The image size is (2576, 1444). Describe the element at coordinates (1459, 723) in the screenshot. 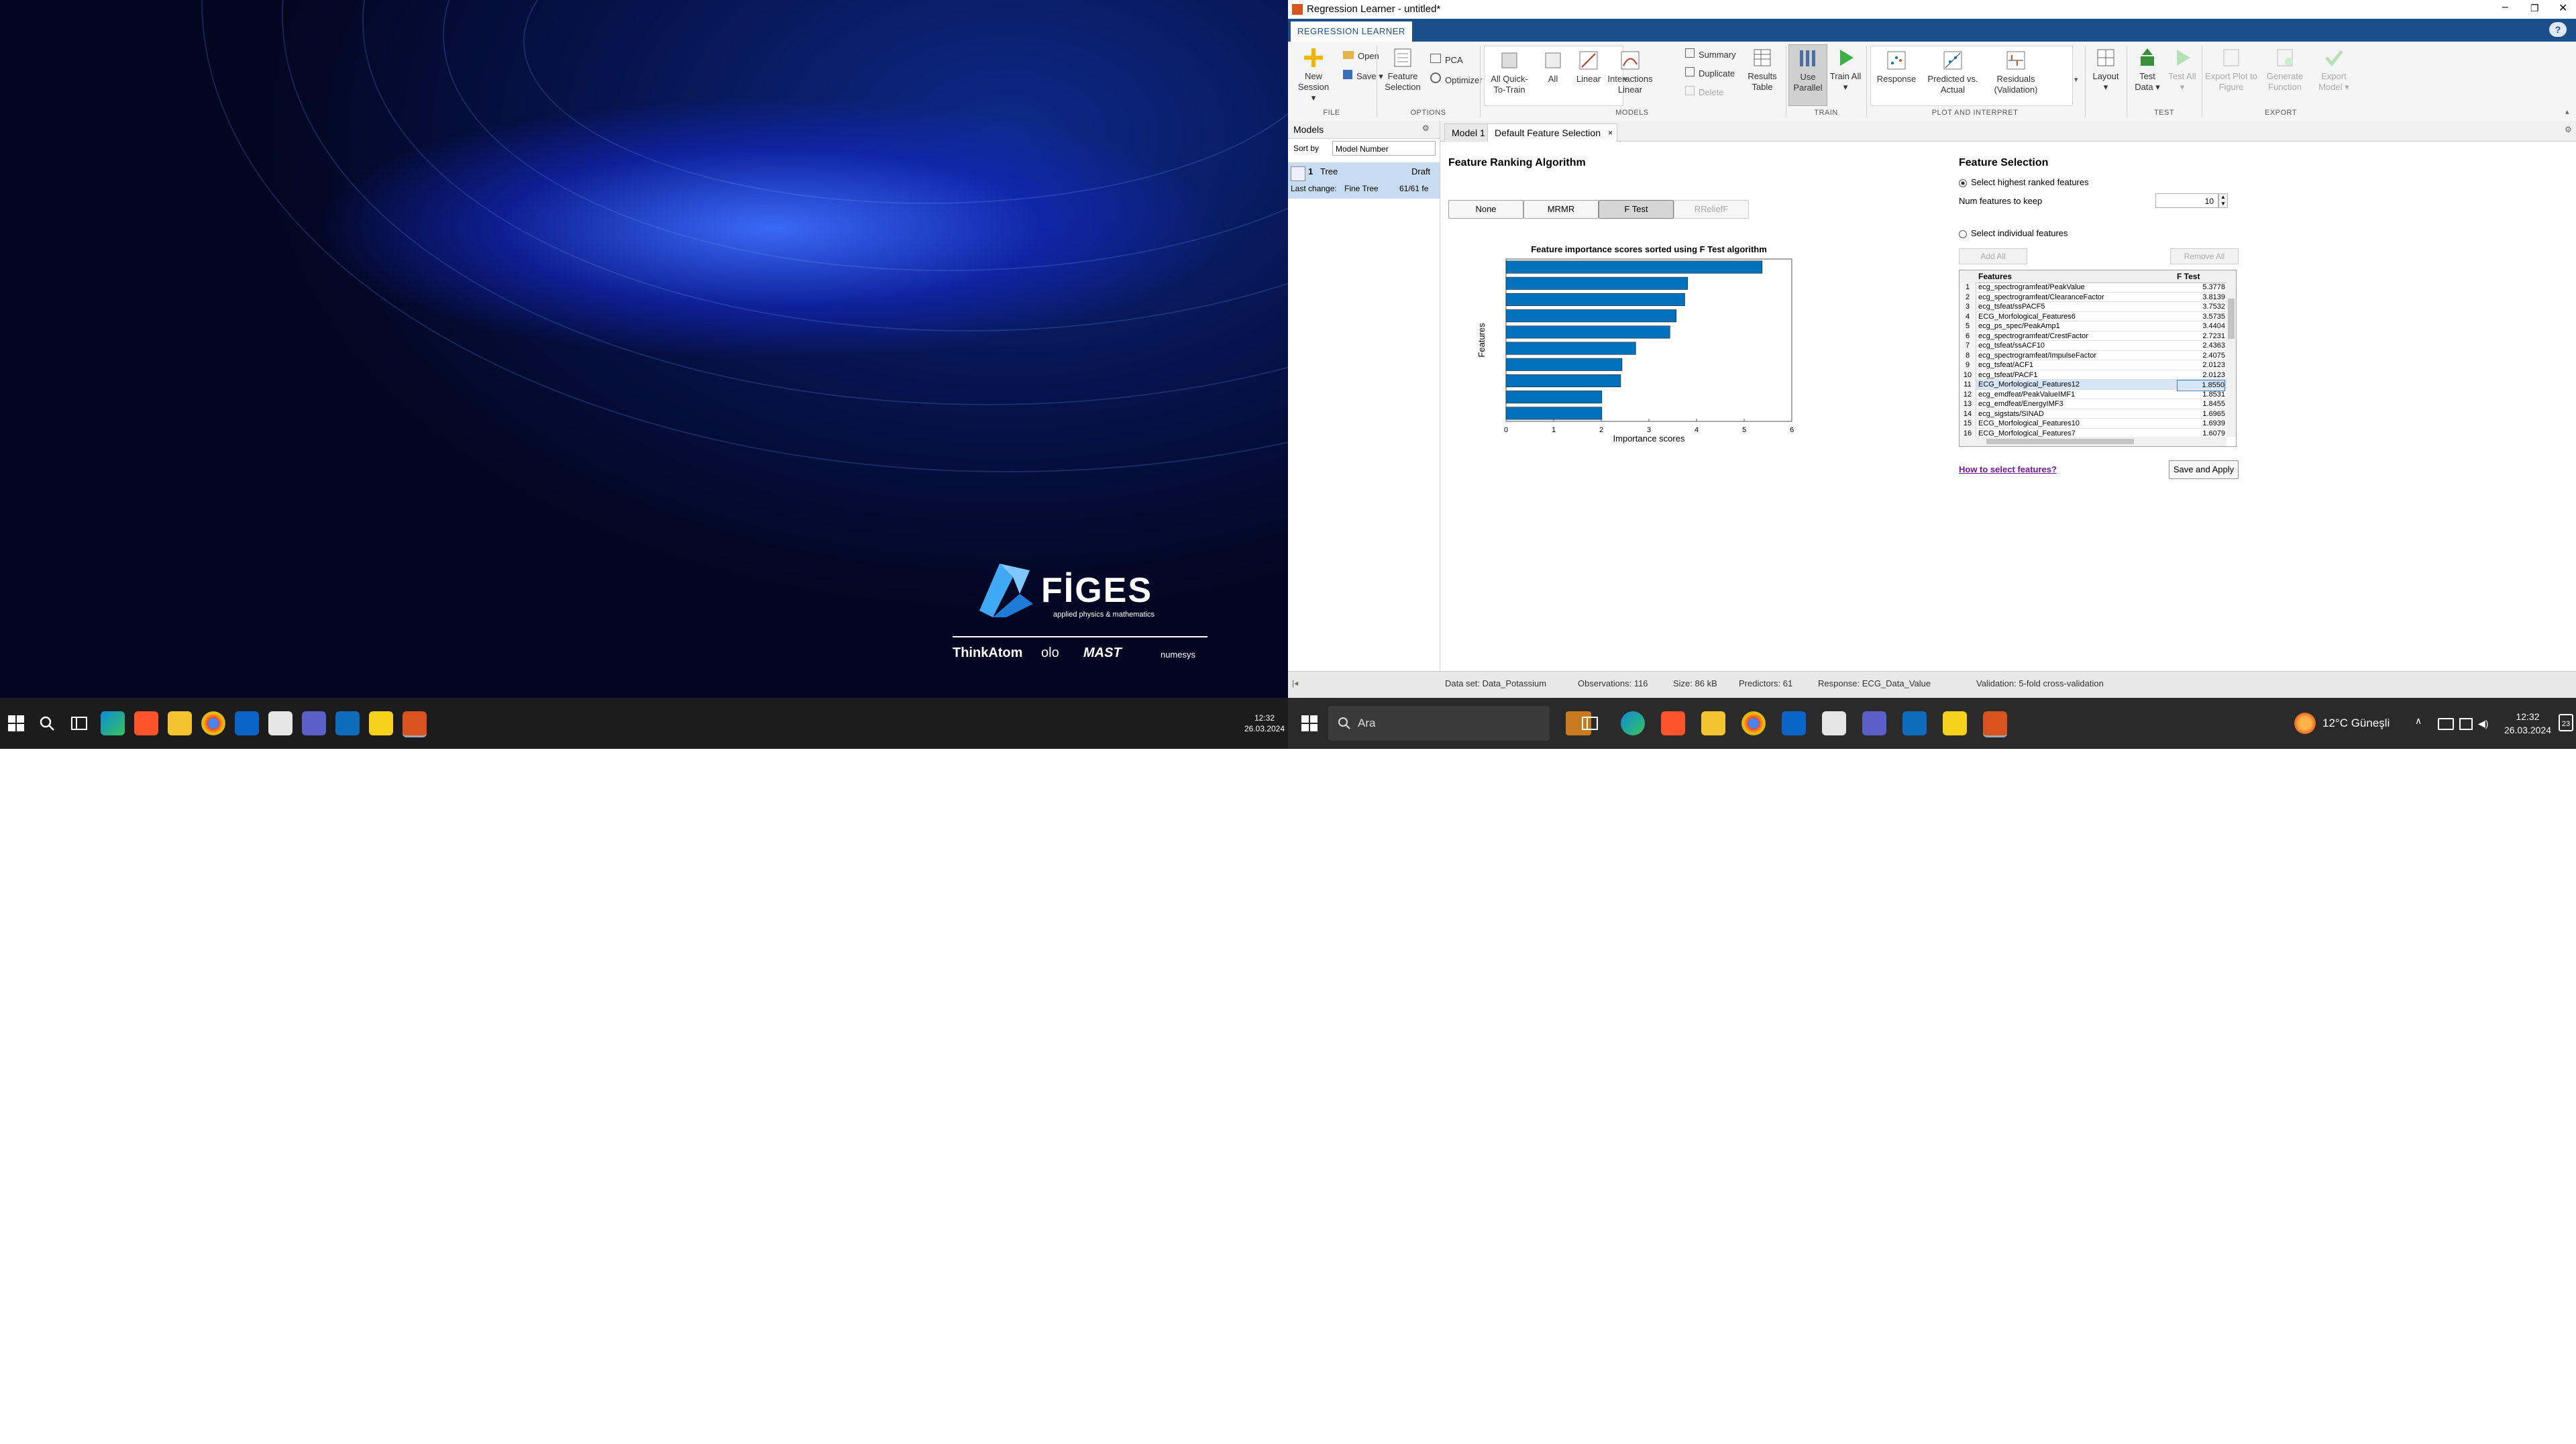

I see `taskbar-search-box: Ara` at that location.